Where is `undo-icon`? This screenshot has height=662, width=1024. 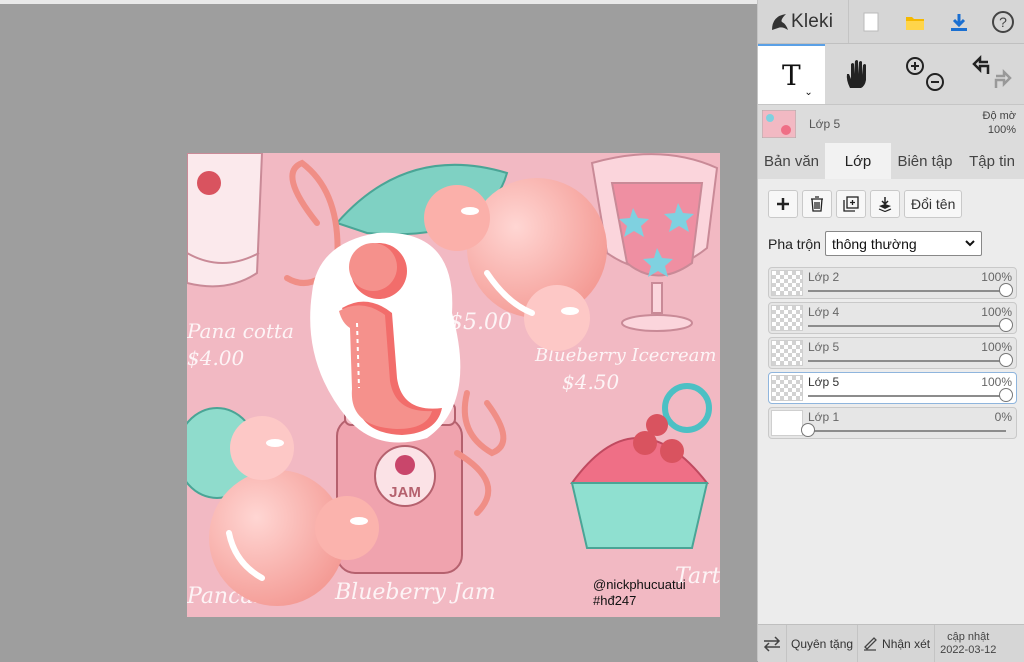
undo-icon is located at coordinates (992, 74).